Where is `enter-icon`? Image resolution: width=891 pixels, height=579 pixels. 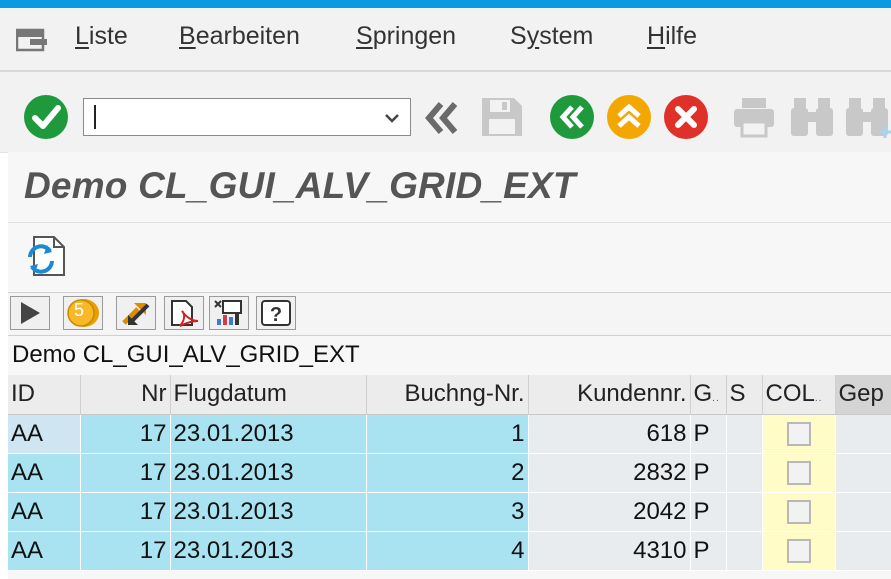 enter-icon is located at coordinates (46, 117).